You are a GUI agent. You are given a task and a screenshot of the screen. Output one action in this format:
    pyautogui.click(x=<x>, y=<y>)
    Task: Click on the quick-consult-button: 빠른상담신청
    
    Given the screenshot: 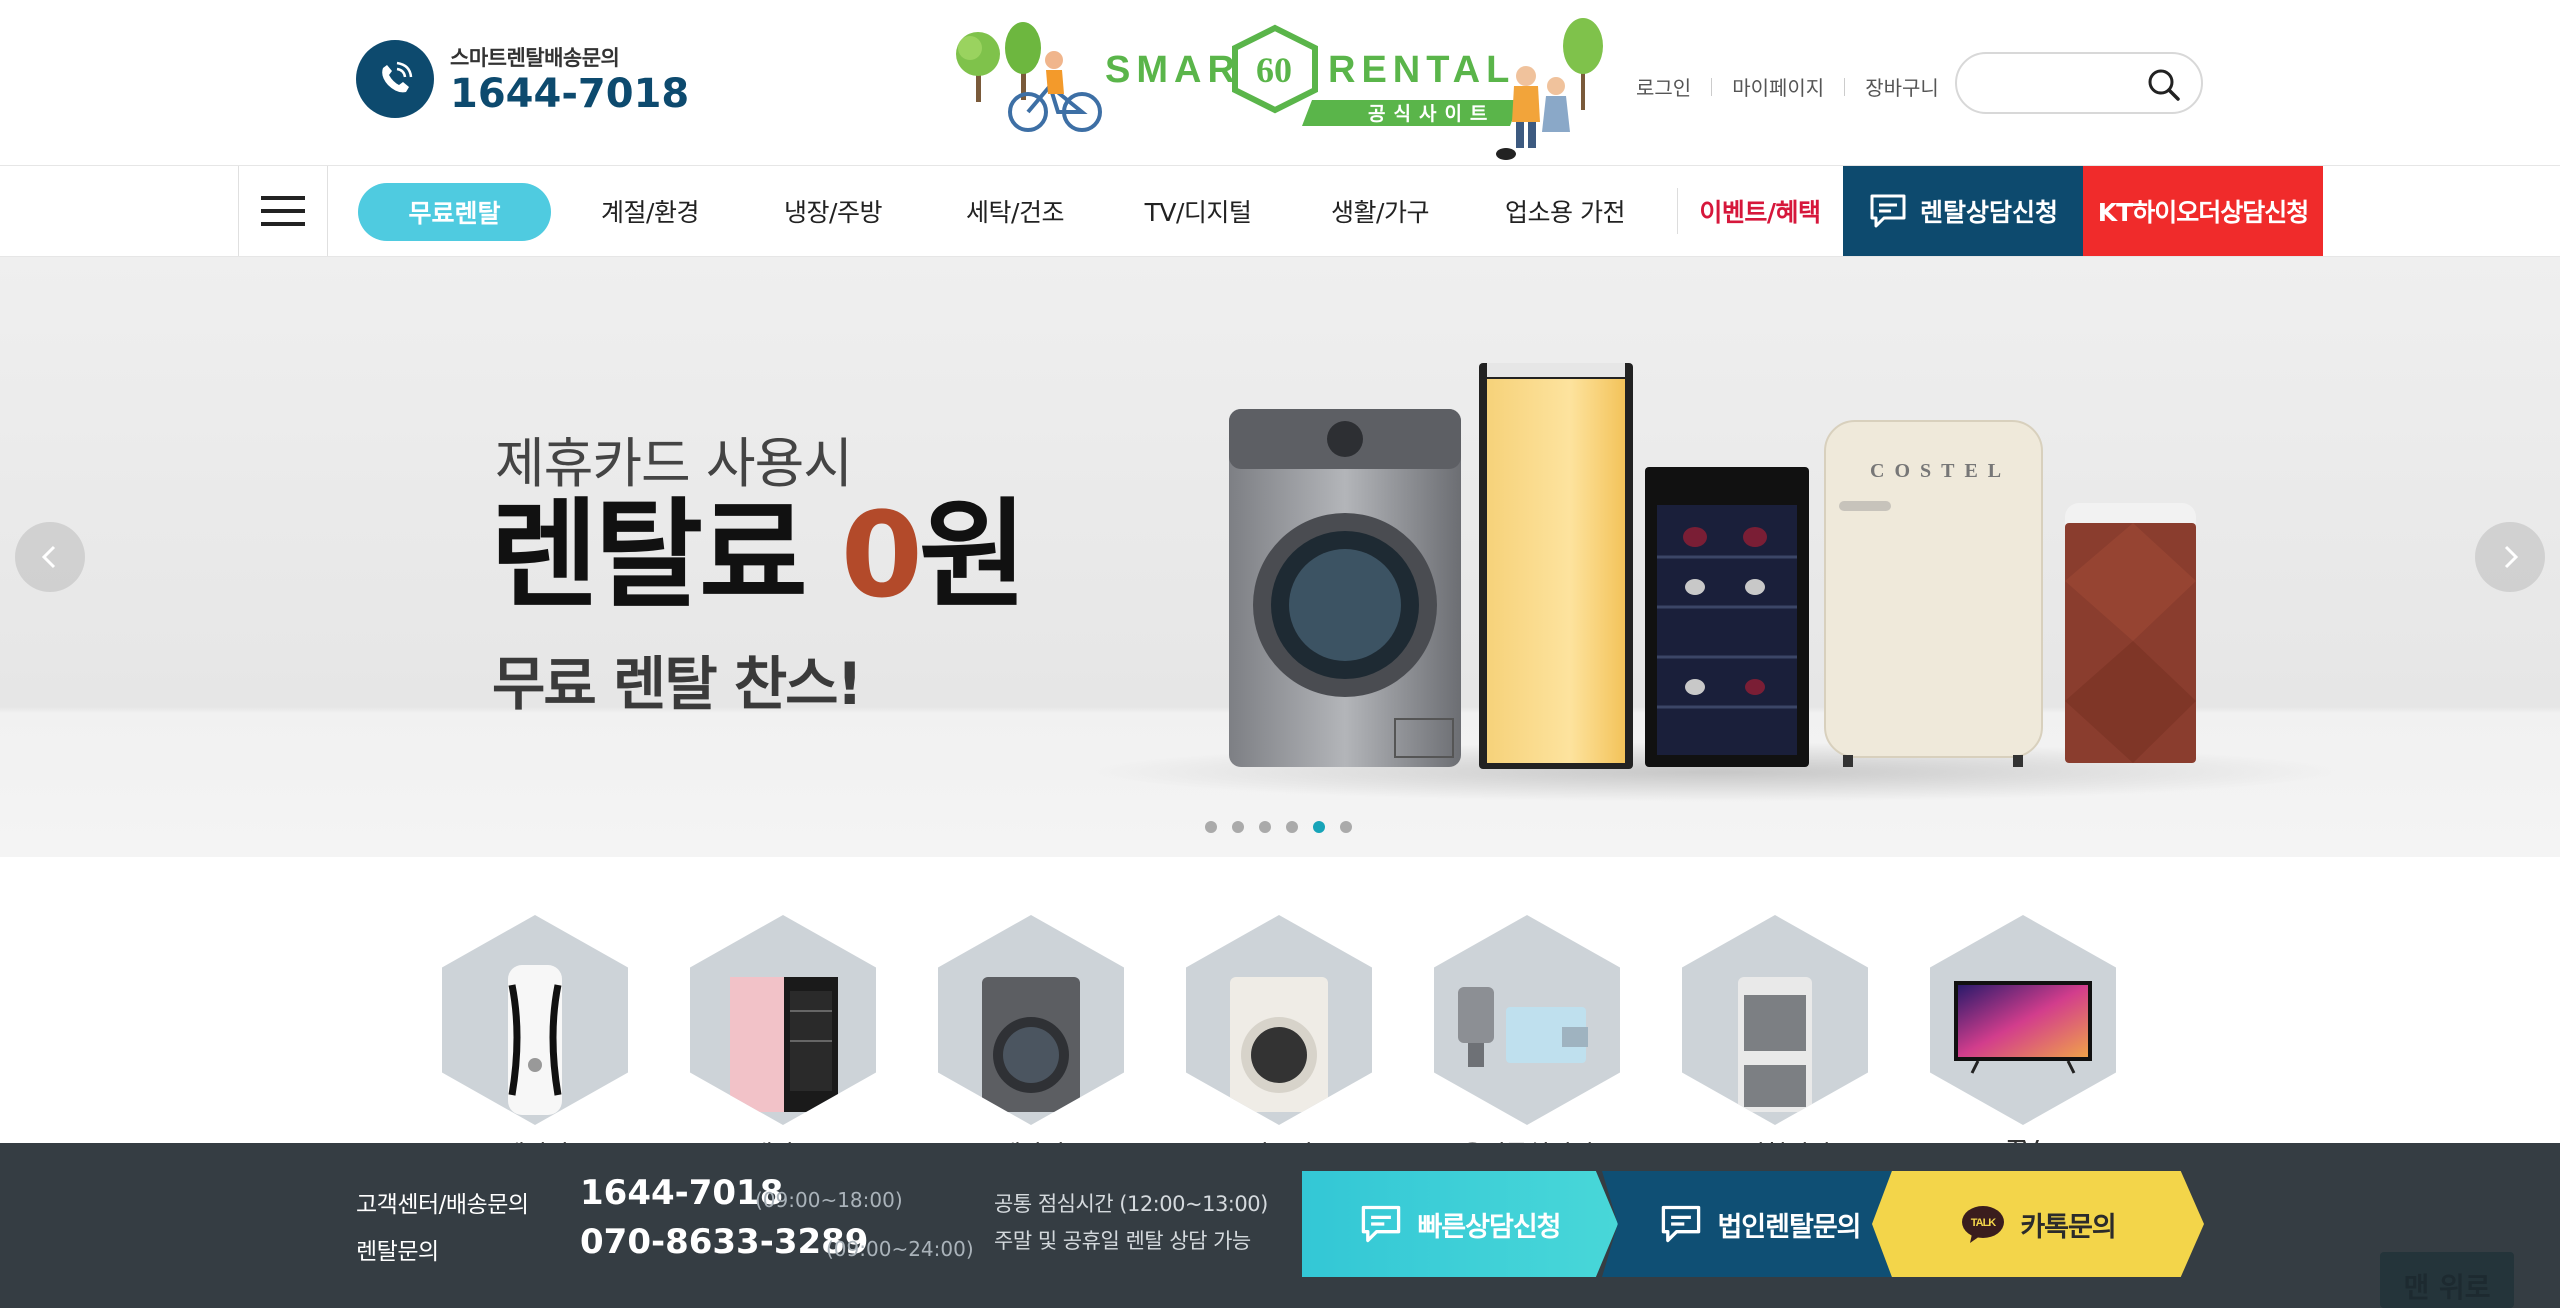 What is the action you would take?
    pyautogui.click(x=1460, y=1224)
    